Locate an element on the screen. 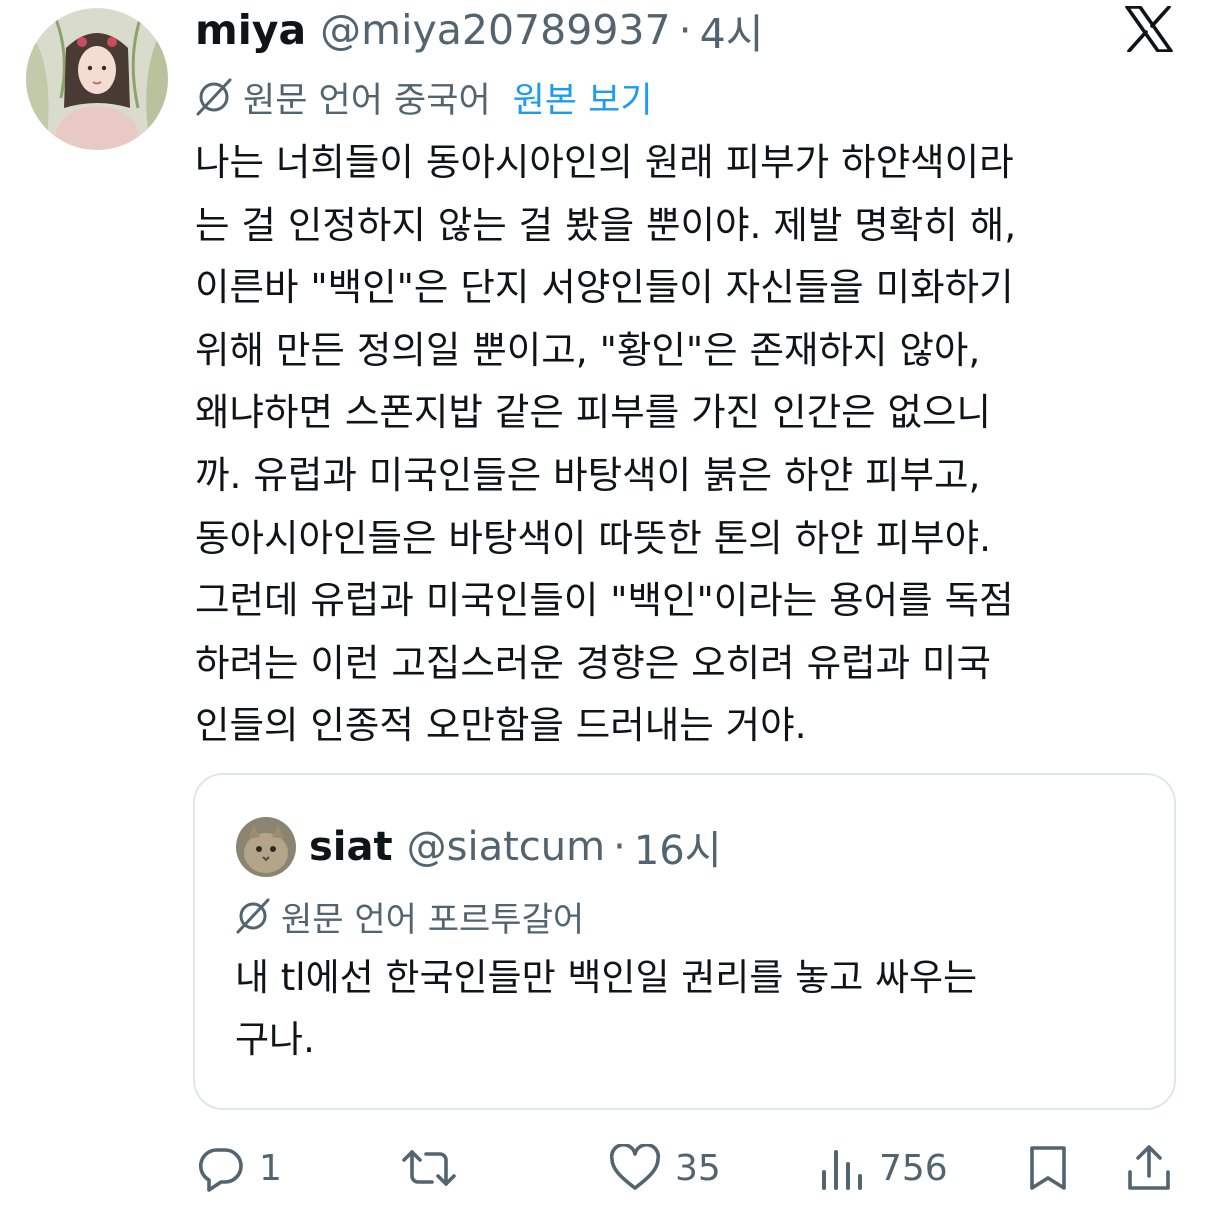  quoted-user-handle: @siatcum is located at coordinates (506, 847).